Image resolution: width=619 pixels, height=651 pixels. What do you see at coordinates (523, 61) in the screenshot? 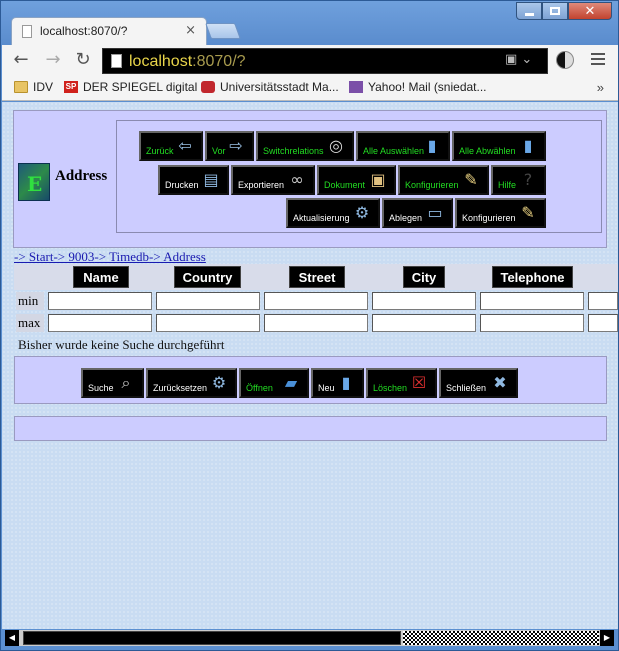
I see `extension-icons: ▣ ⌄` at bounding box center [523, 61].